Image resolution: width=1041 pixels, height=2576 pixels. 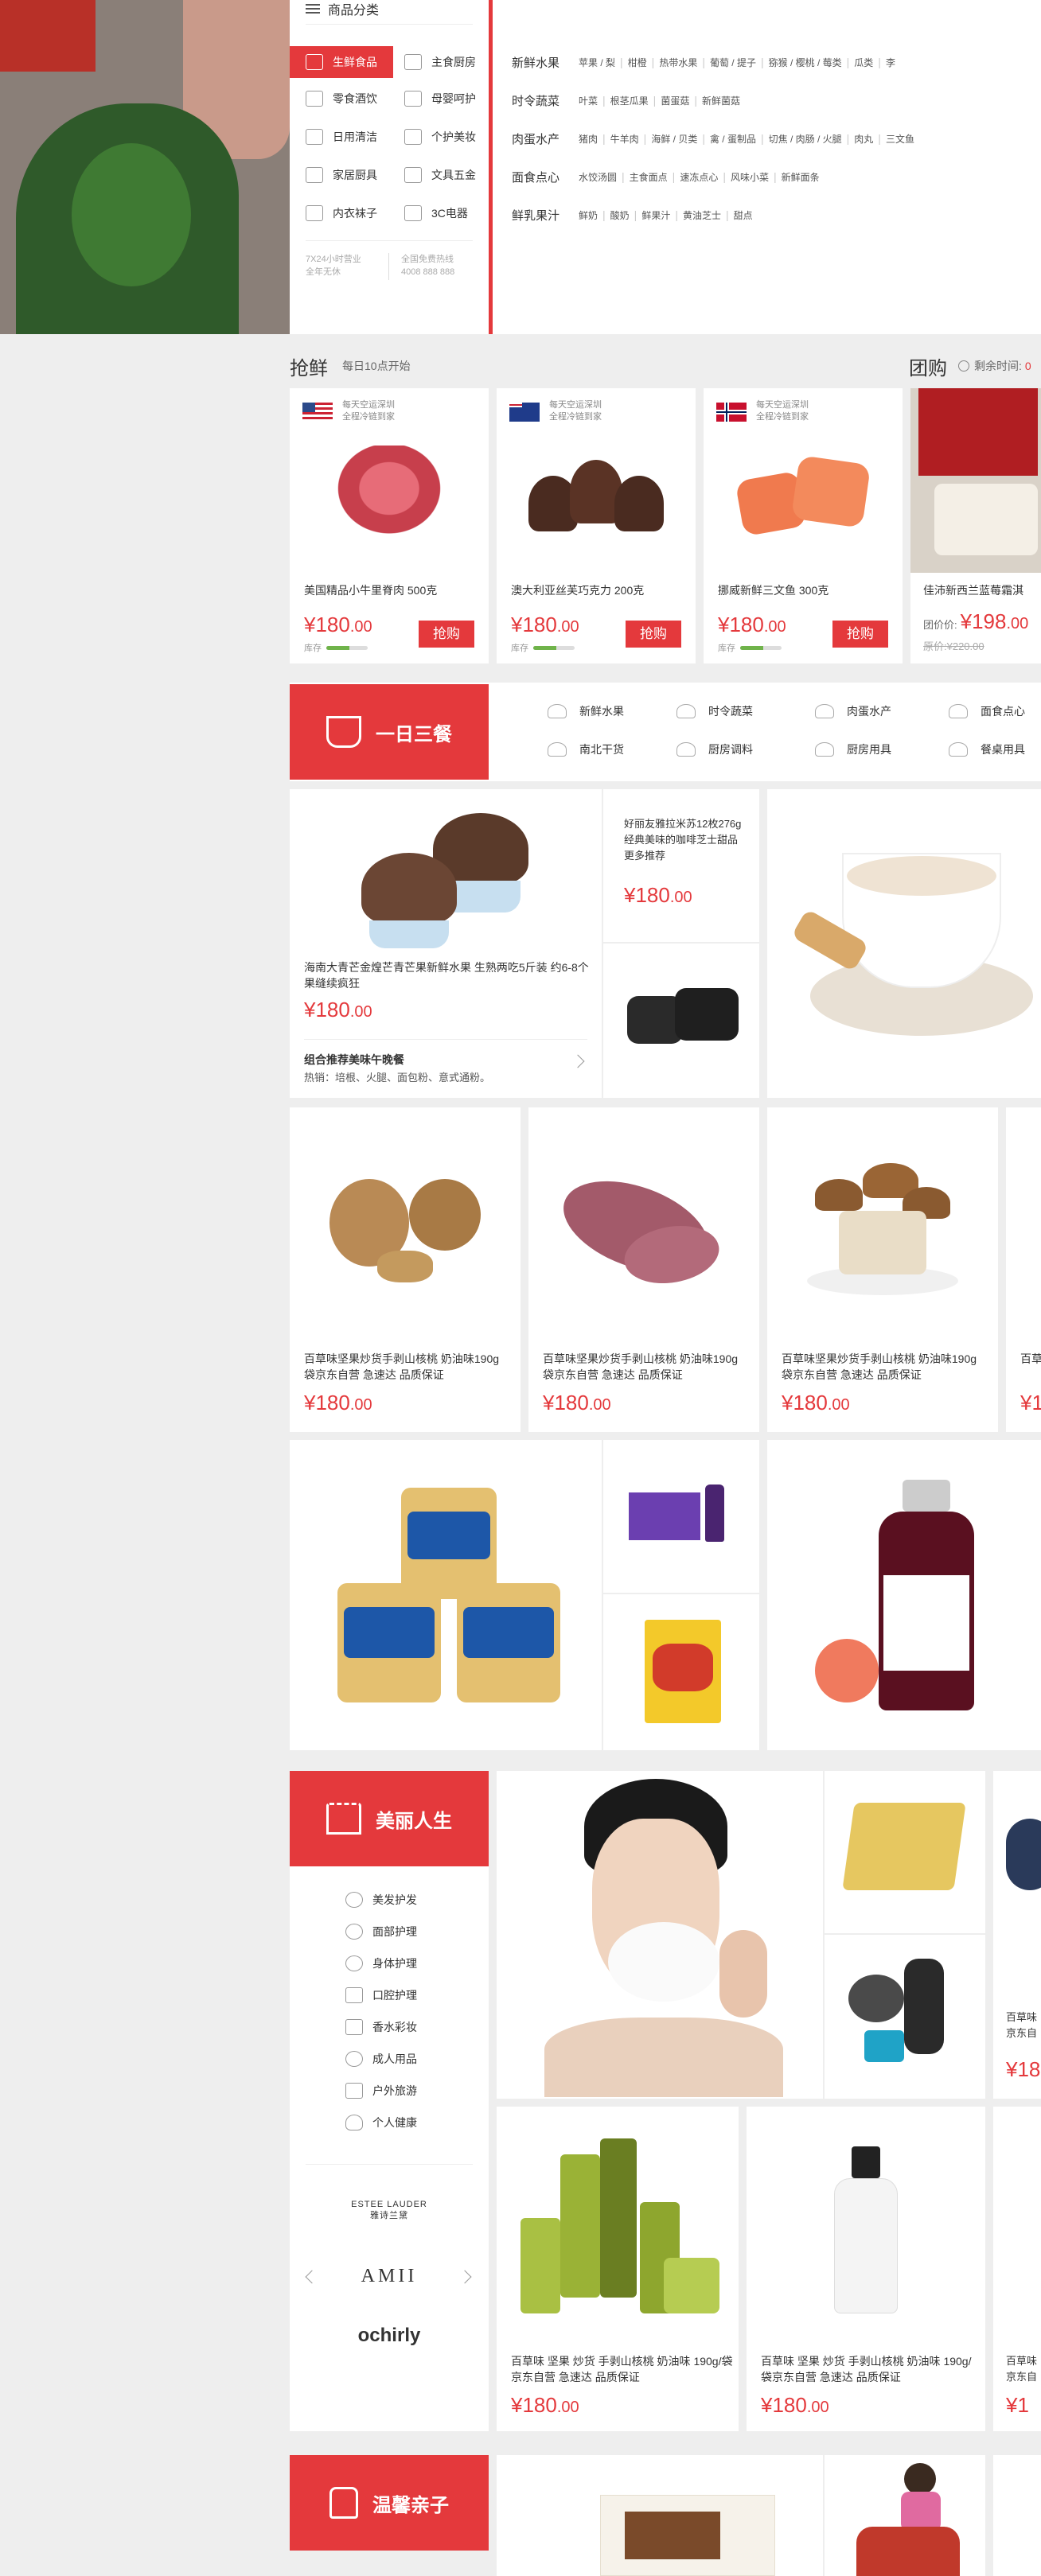 I want to click on side-item-stationery: 文具五金, so click(x=440, y=175).